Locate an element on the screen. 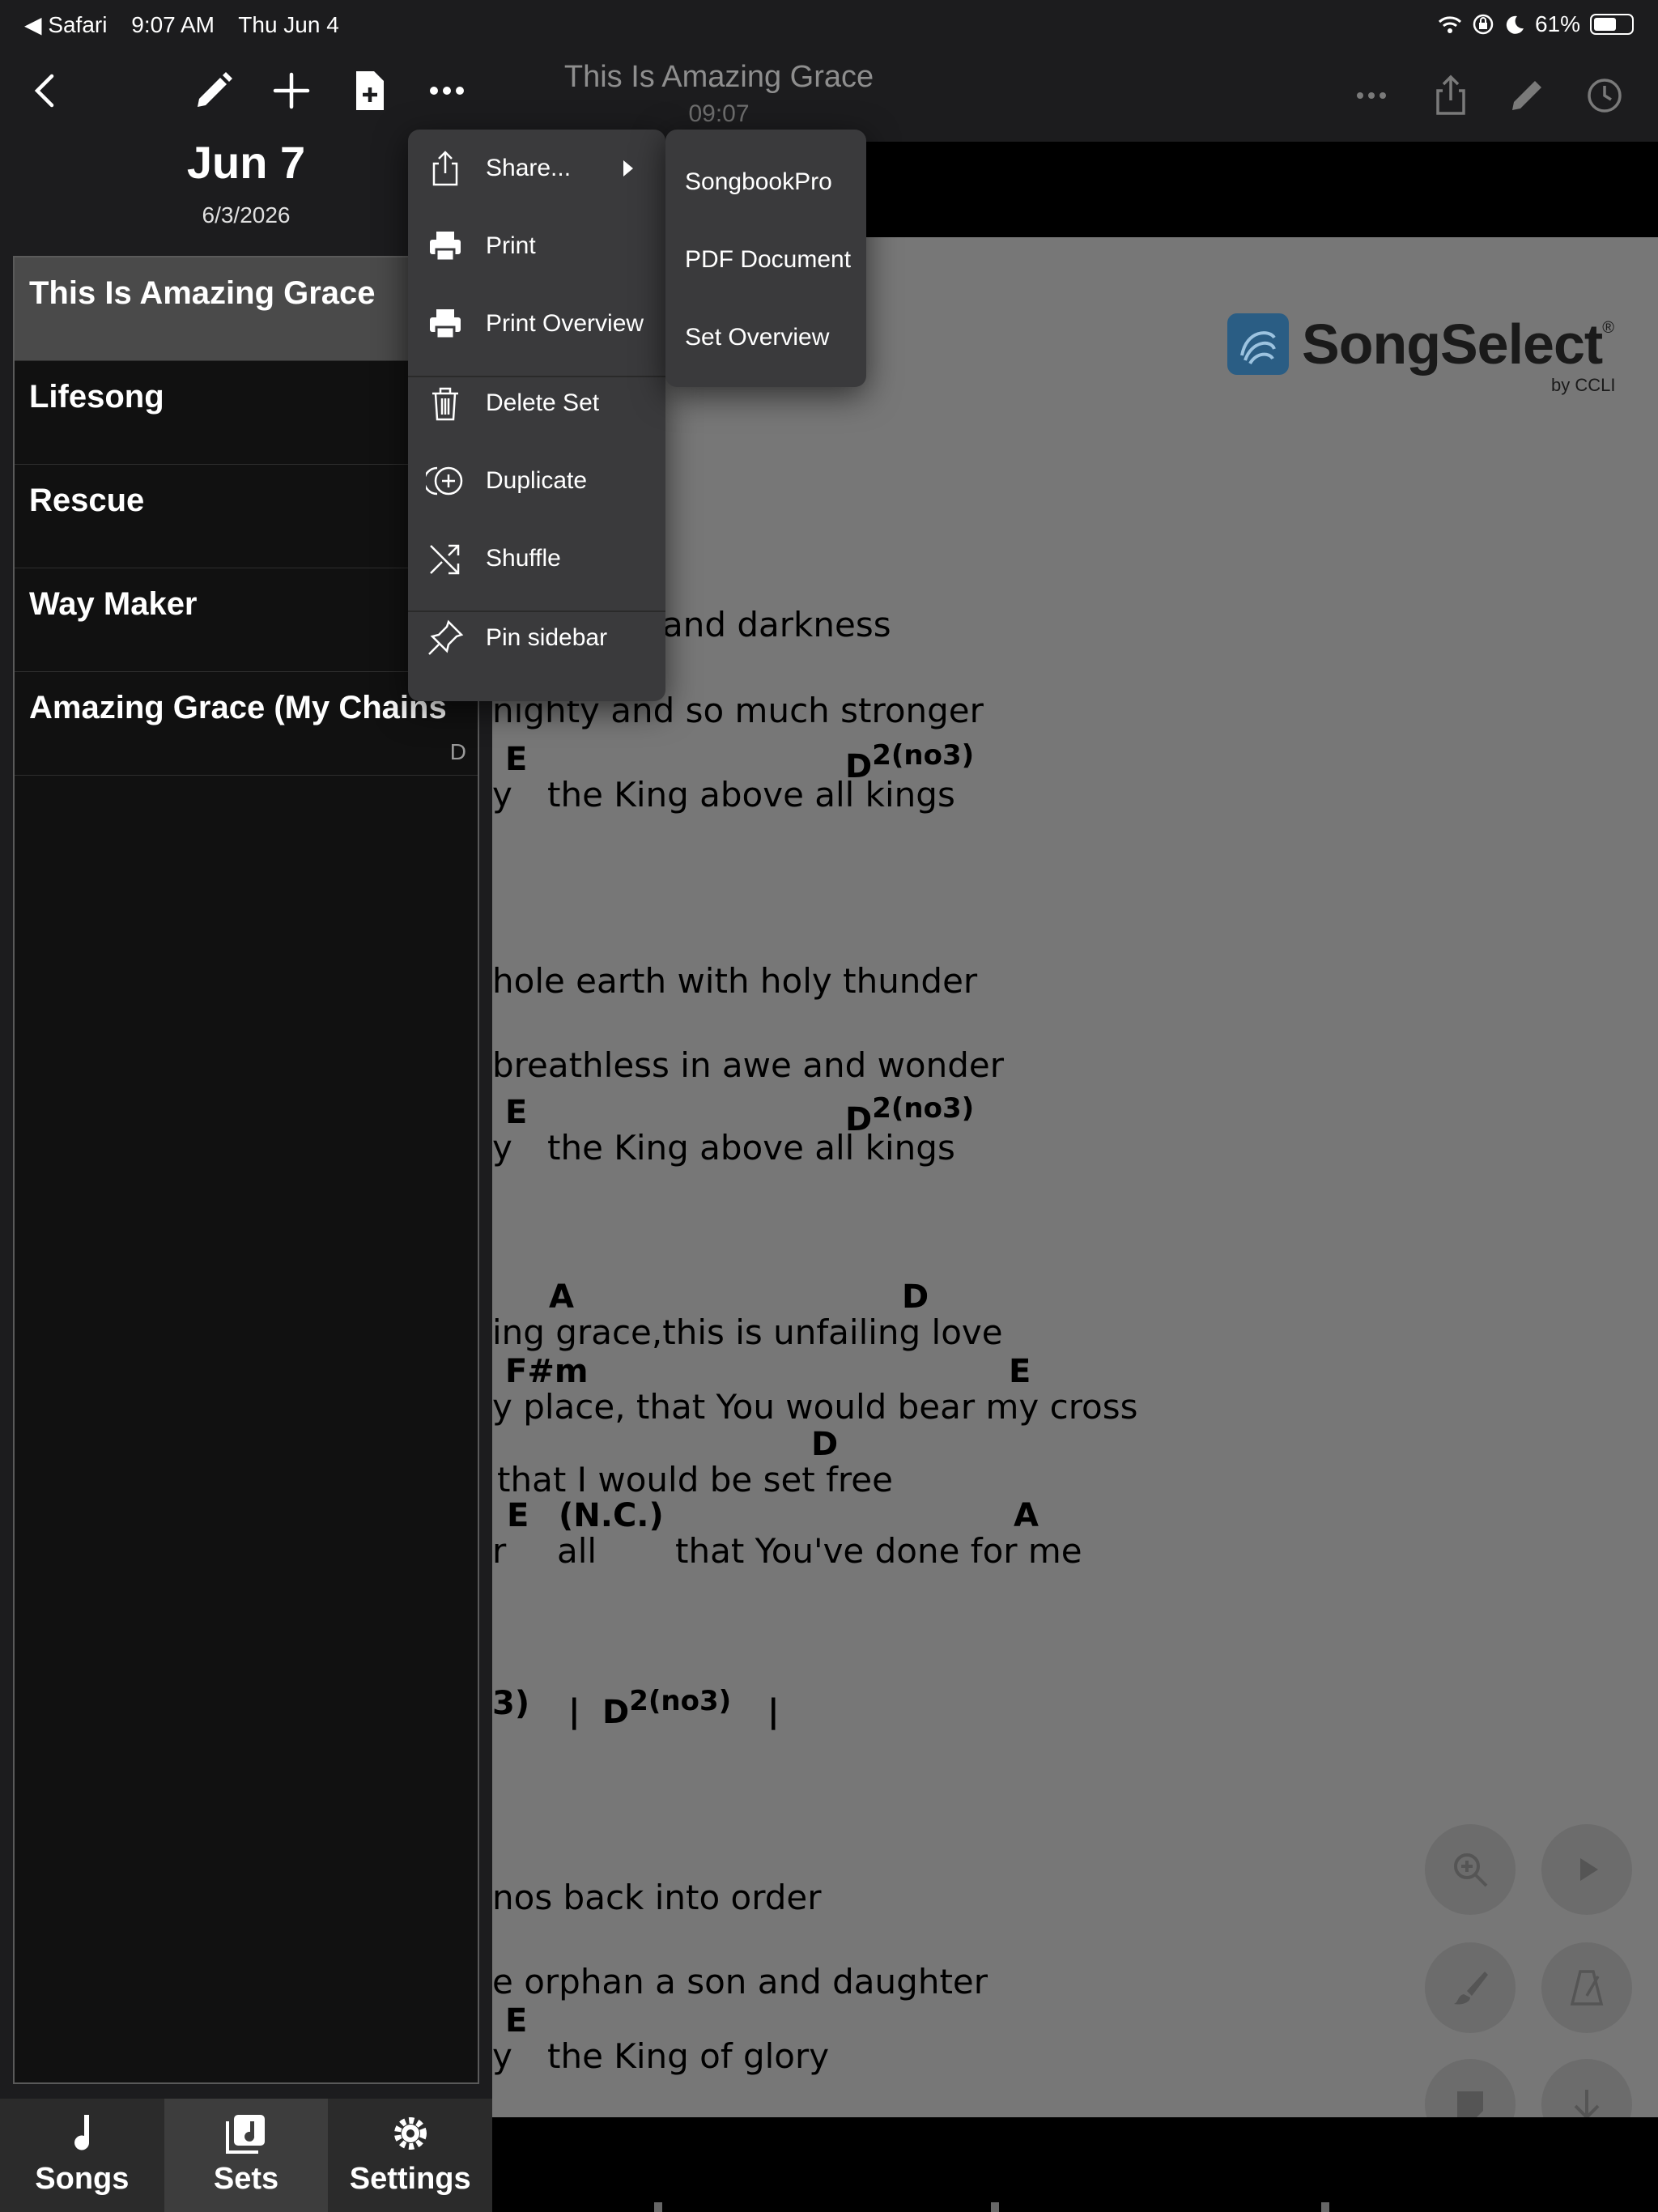 This screenshot has height=2212, width=1658. pin-icon is located at coordinates (445, 638).